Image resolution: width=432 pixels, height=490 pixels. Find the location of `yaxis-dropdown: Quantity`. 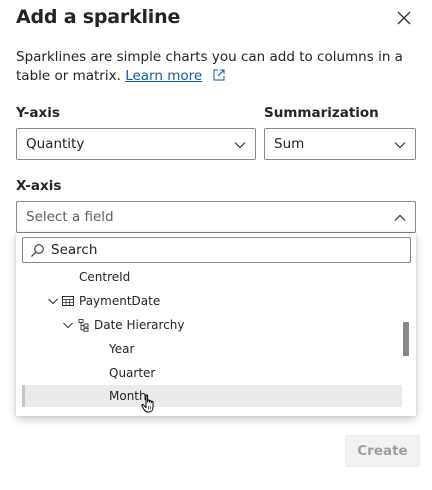

yaxis-dropdown: Quantity is located at coordinates (136, 144).